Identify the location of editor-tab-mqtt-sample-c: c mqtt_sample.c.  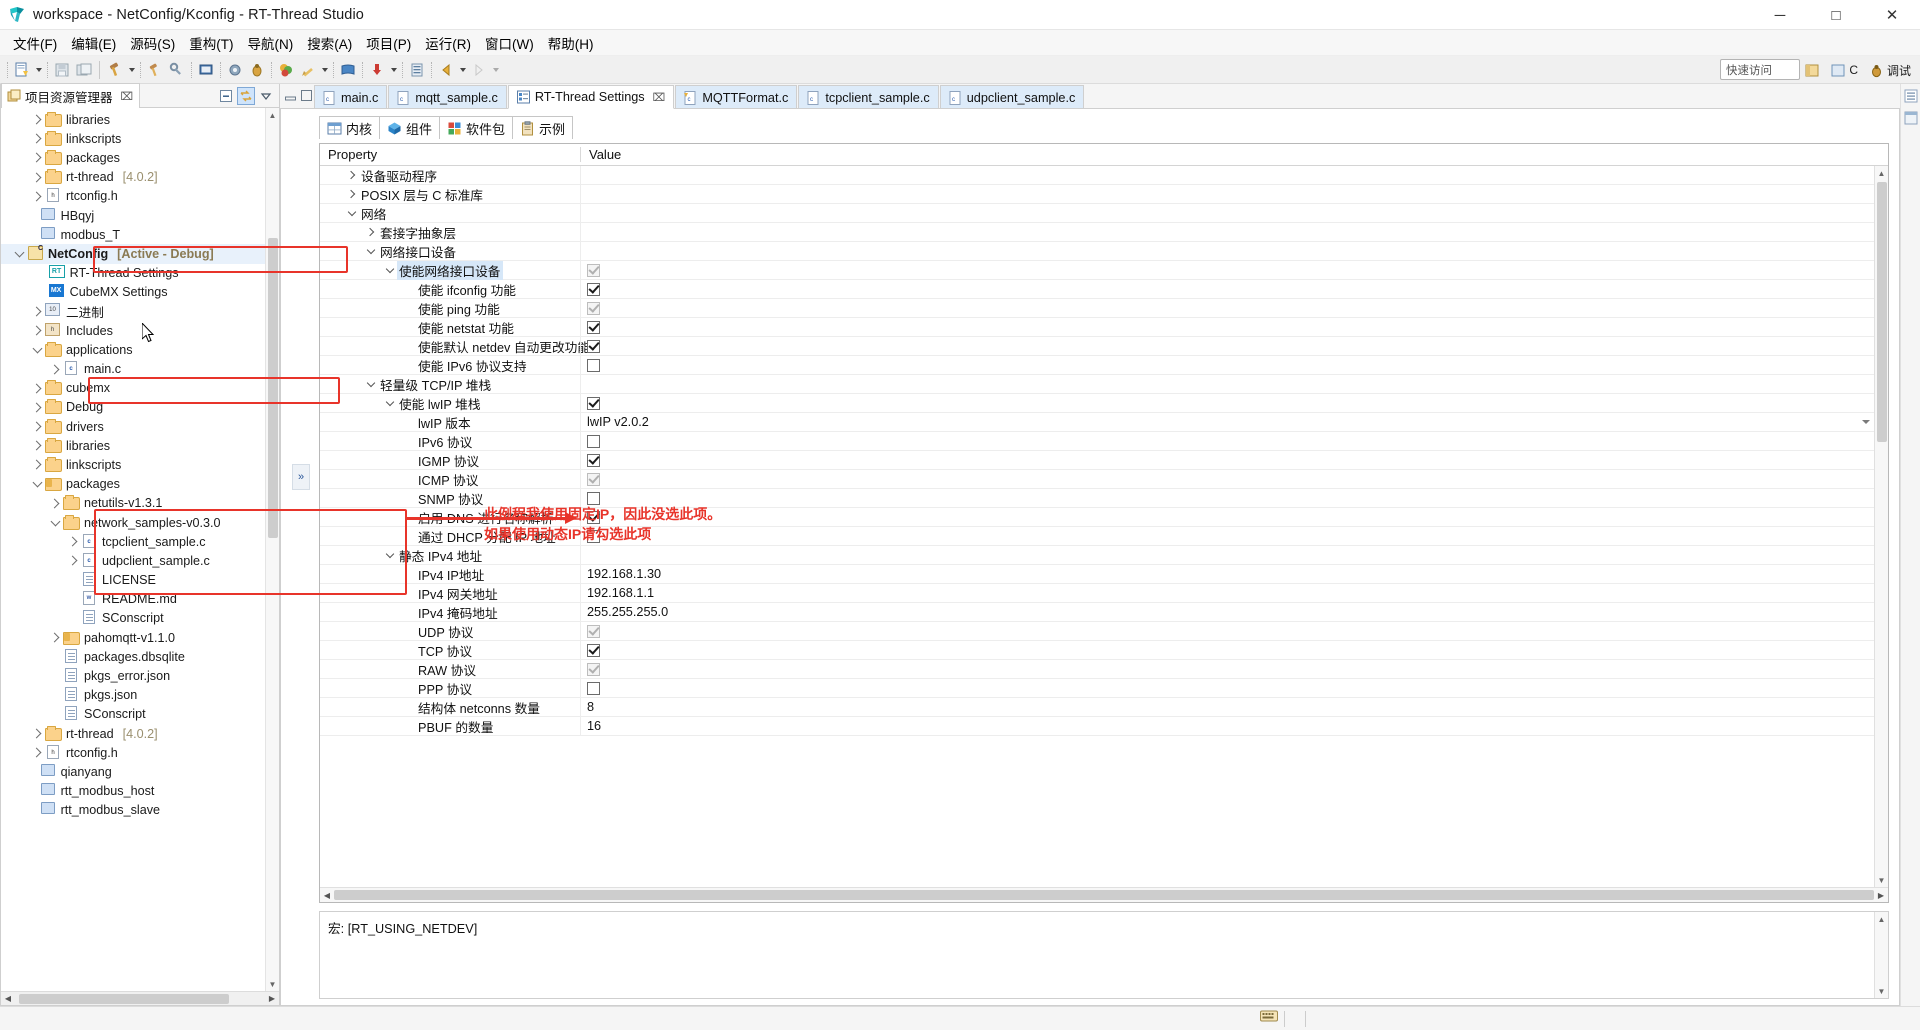
(447, 97).